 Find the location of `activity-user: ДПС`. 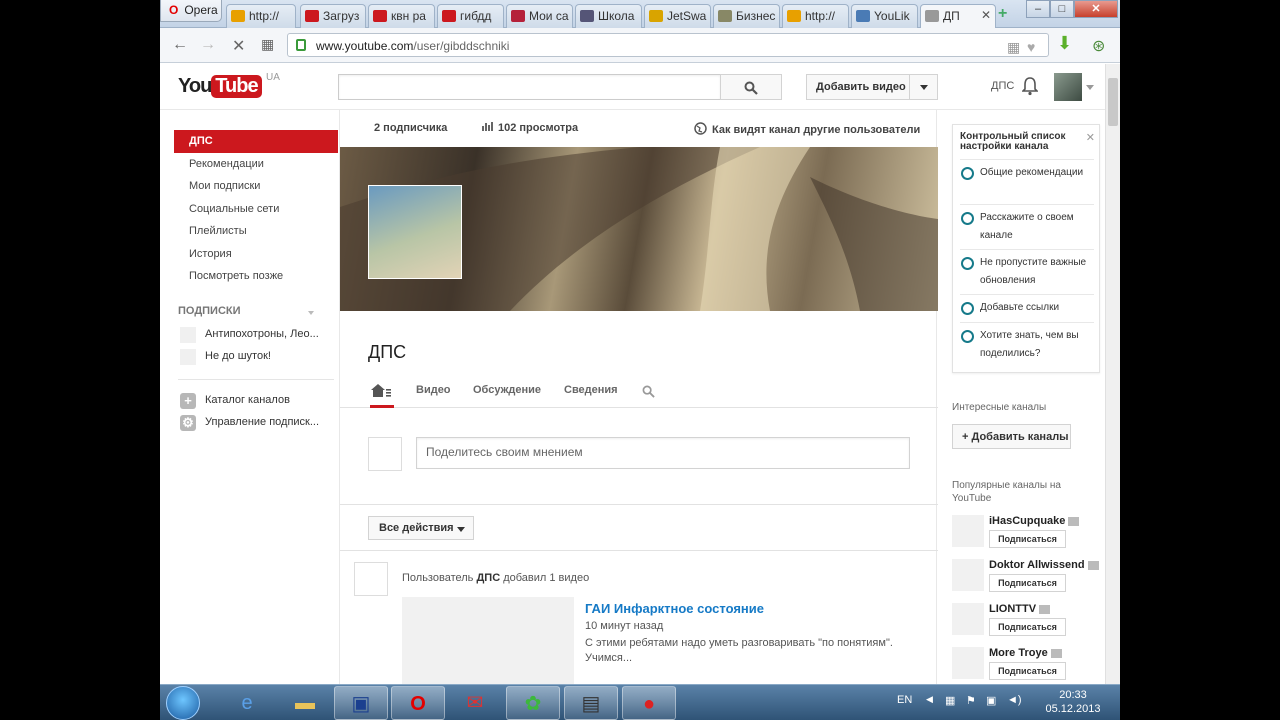

activity-user: ДПС is located at coordinates (488, 578).